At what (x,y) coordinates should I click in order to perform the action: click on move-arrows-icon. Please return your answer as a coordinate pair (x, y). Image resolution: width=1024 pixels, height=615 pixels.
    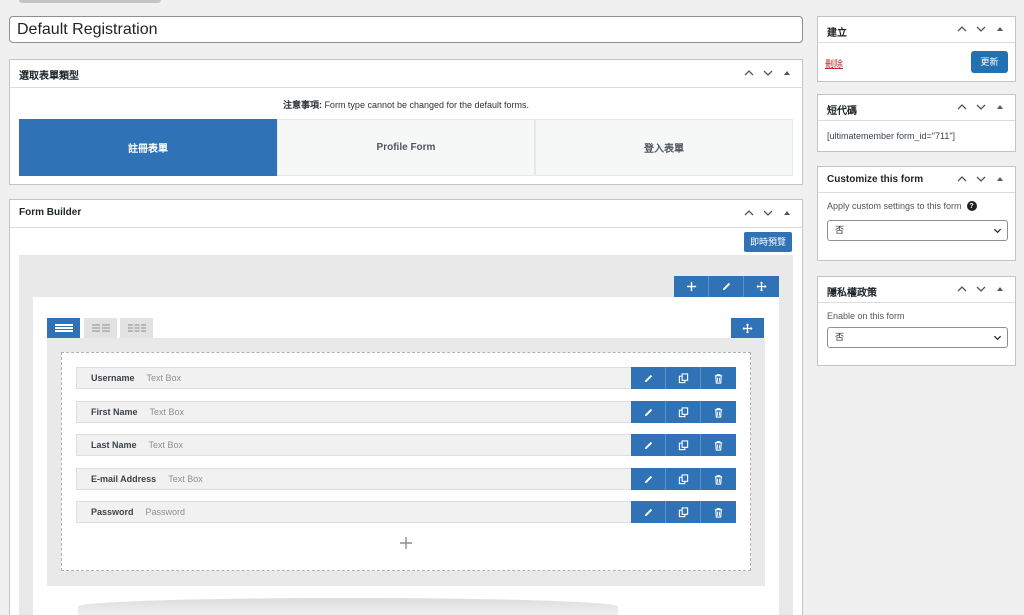
    Looking at the image, I should click on (747, 328).